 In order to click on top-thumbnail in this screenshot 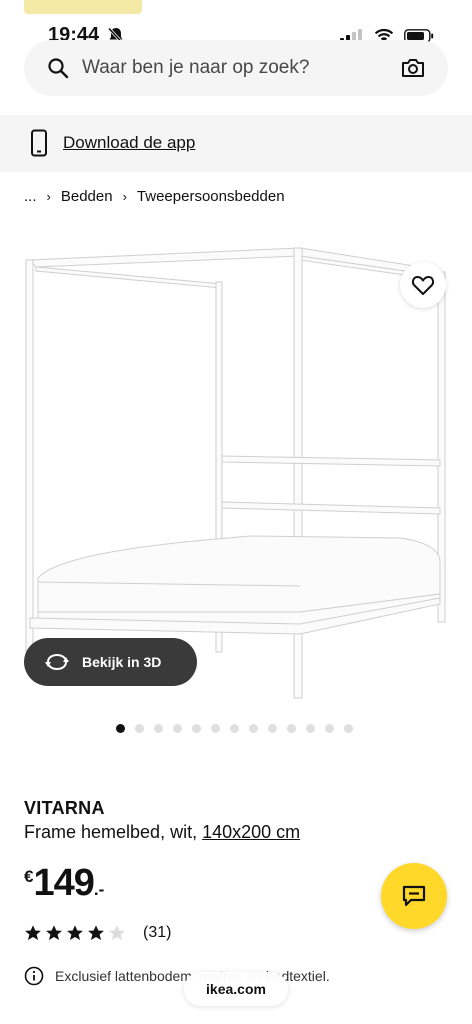, I will do `click(83, 7)`.